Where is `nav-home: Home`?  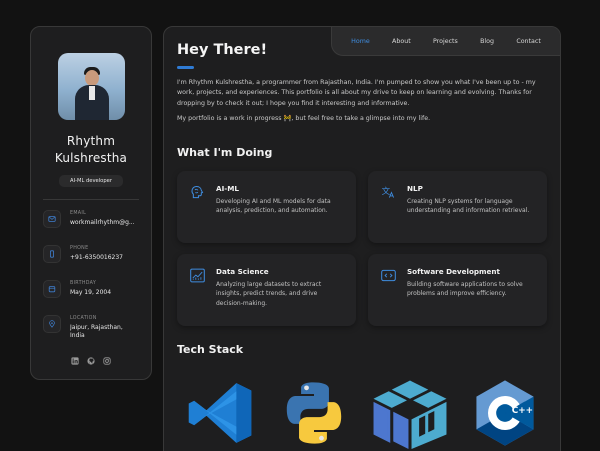
nav-home: Home is located at coordinates (360, 41).